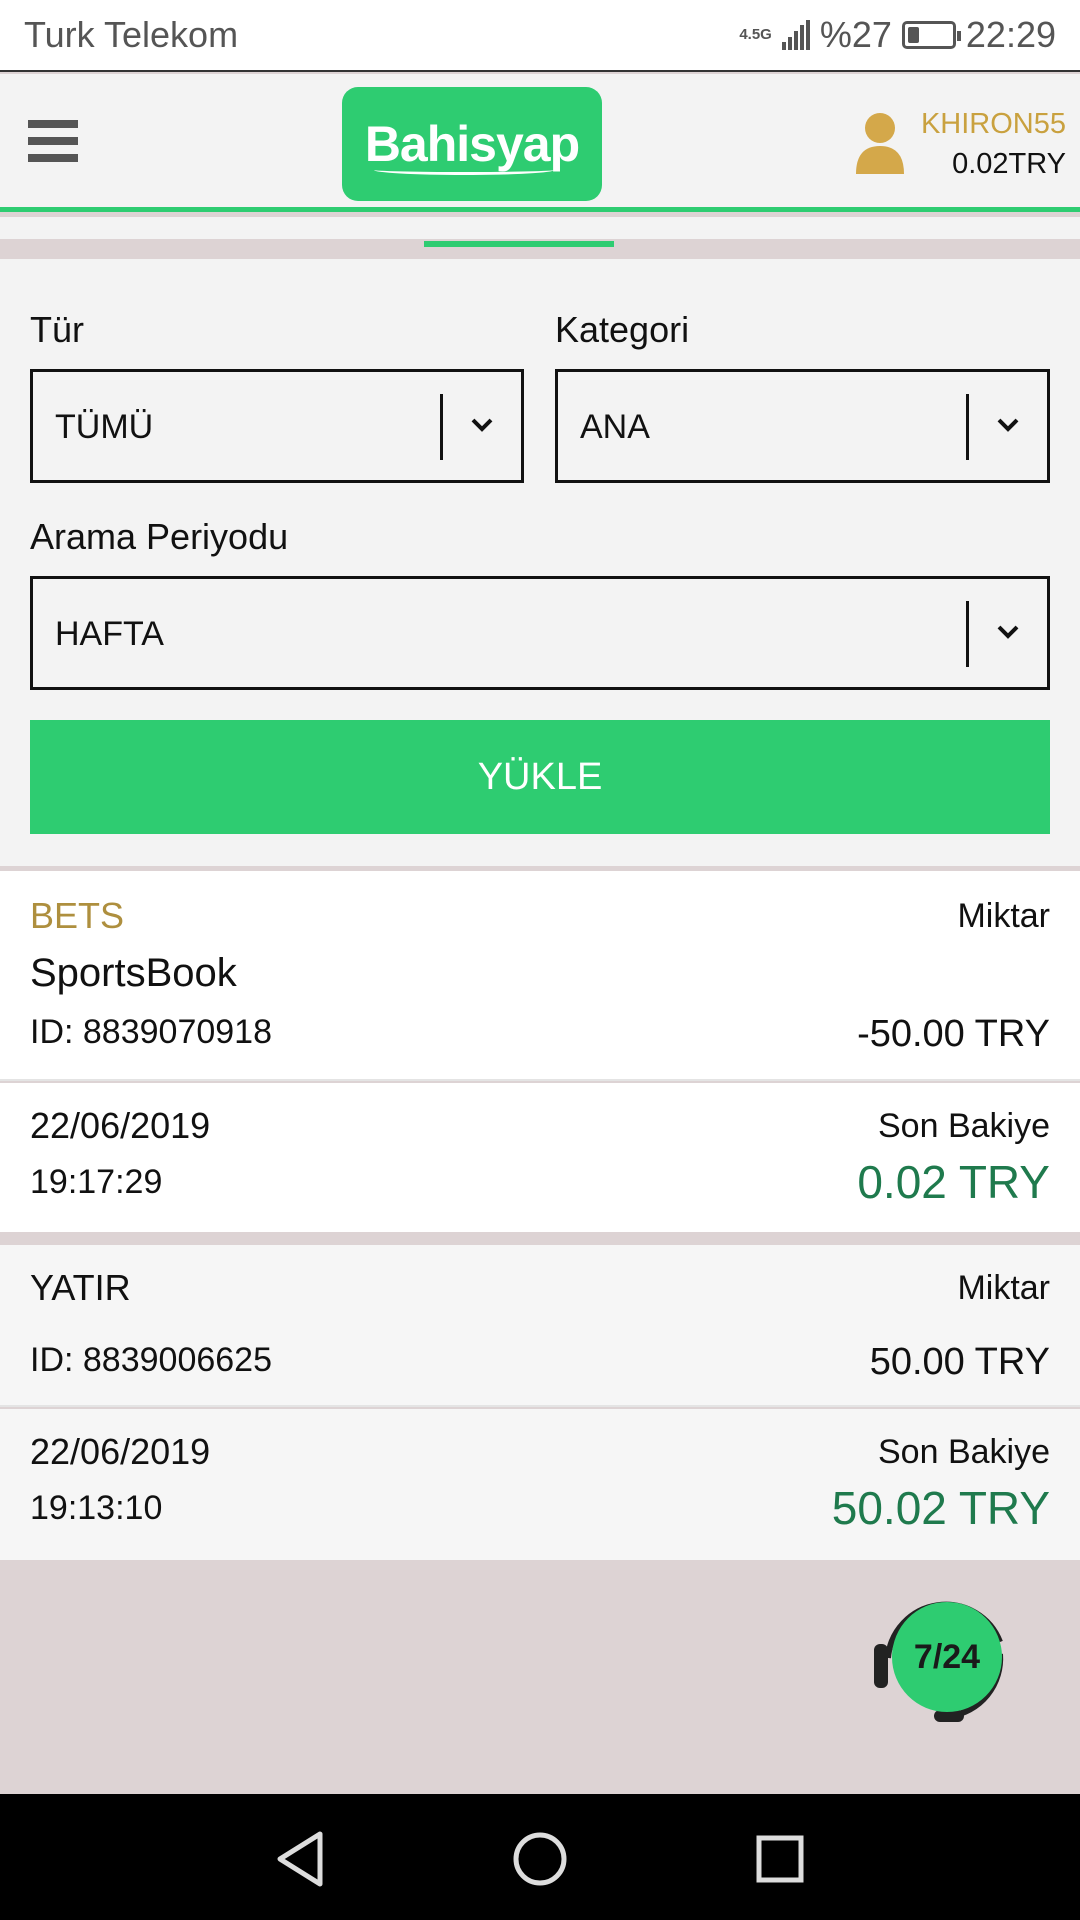 The width and height of the screenshot is (1080, 1920). What do you see at coordinates (931, 35) in the screenshot?
I see `battery-icon` at bounding box center [931, 35].